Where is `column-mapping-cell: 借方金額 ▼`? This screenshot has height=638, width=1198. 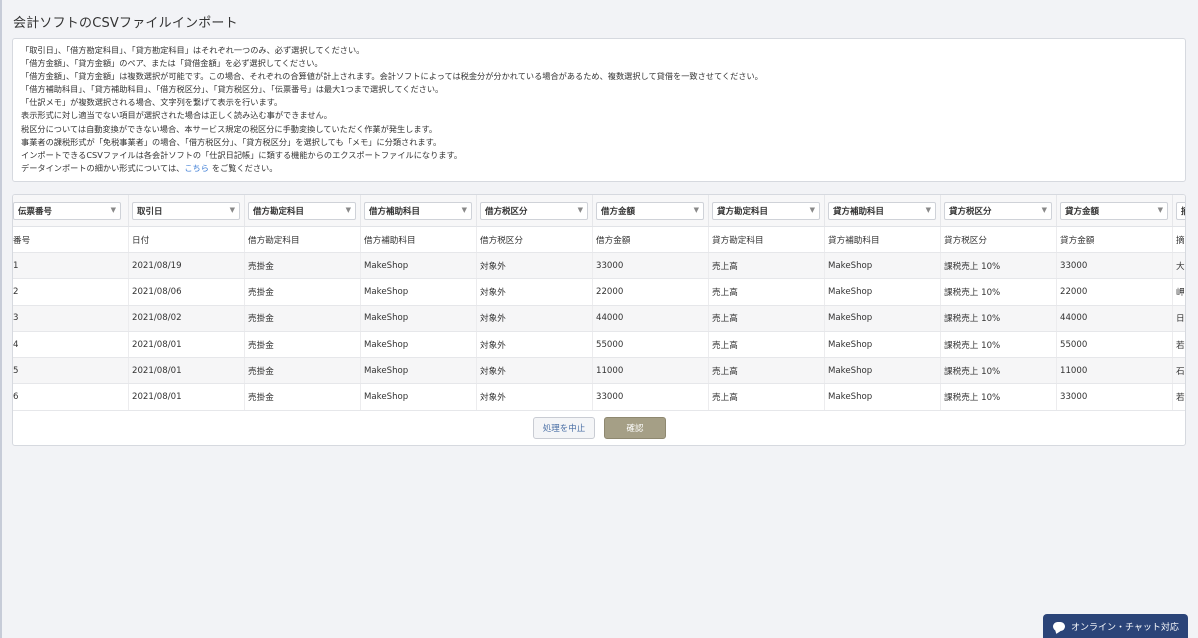 column-mapping-cell: 借方金額 ▼ is located at coordinates (651, 210).